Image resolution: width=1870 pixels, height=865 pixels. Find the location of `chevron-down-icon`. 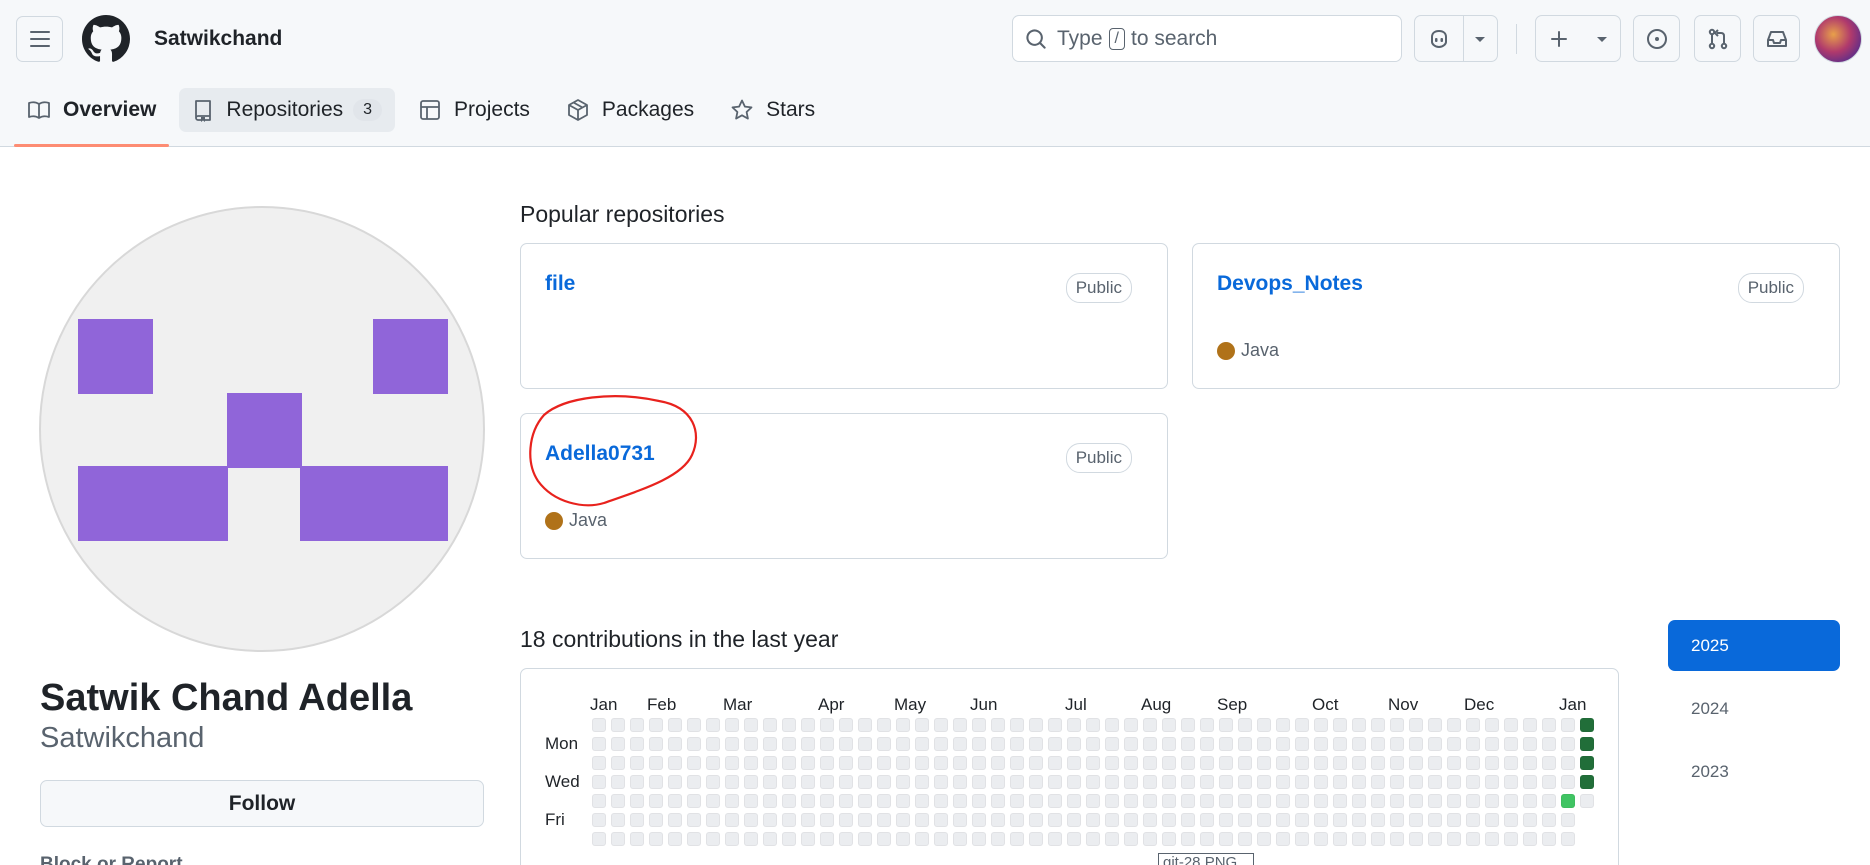

chevron-down-icon is located at coordinates (1480, 39).